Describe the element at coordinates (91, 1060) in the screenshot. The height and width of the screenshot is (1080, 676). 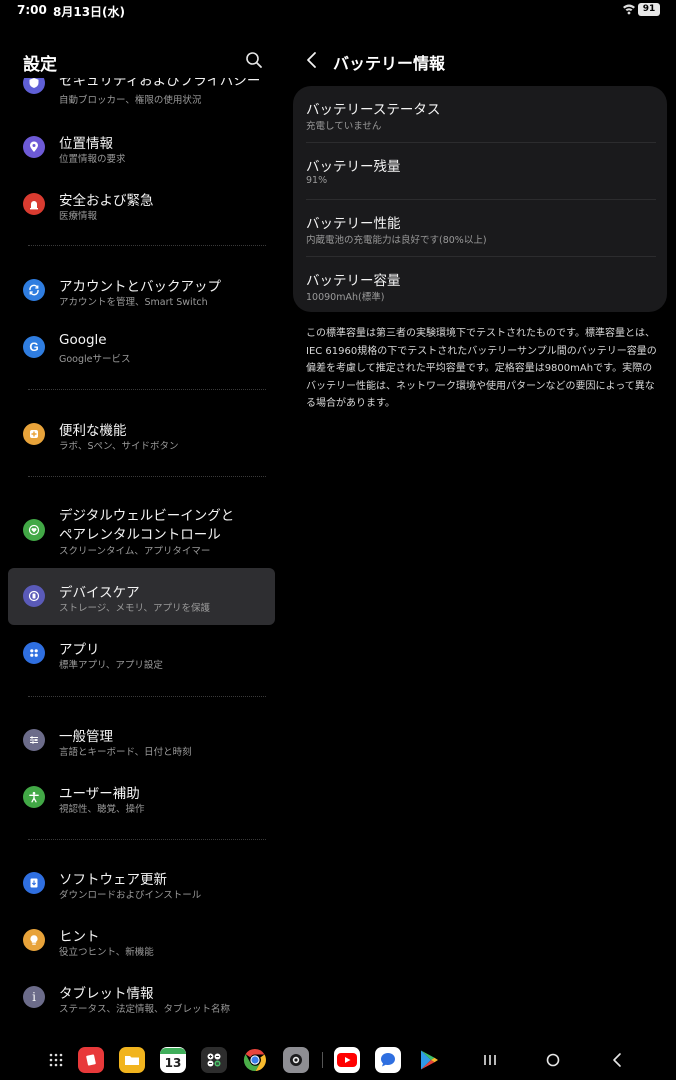
I see `notes-icon` at that location.